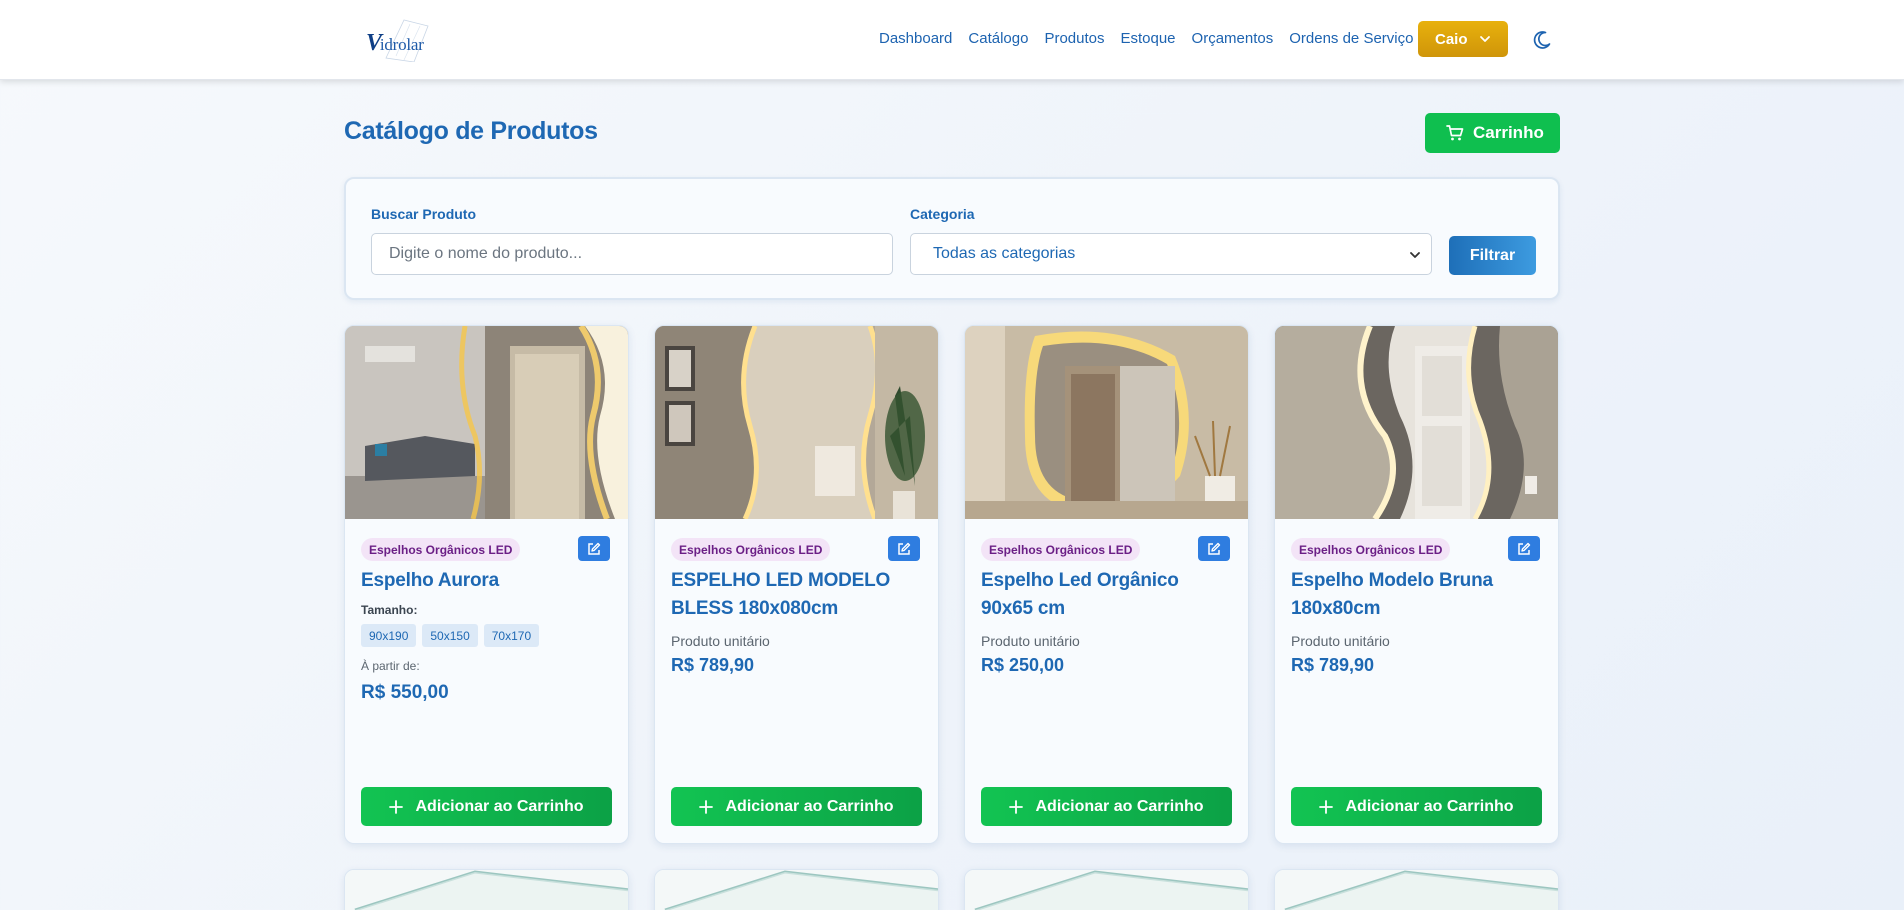 This screenshot has width=1904, height=910. I want to click on product-name: ESPELHO LED MODELO BLESS 180x080cm, so click(796, 595).